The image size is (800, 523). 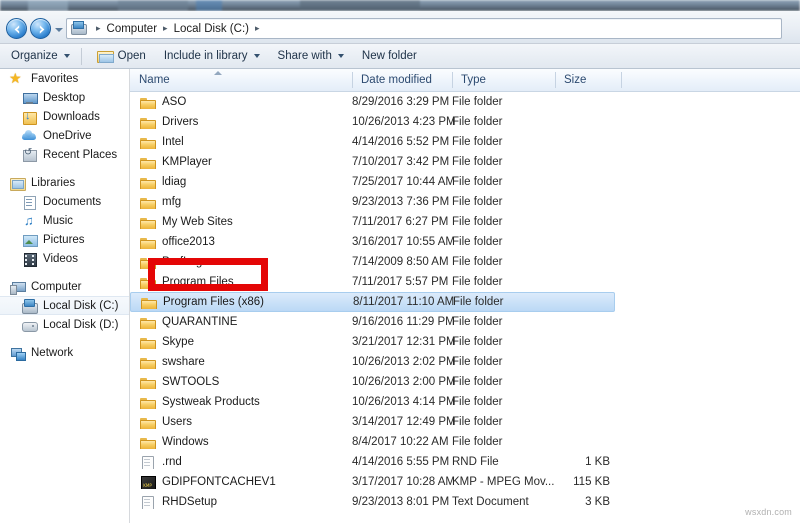 What do you see at coordinates (245, 462) in the screenshot?
I see `file-name-cell: .rnd` at bounding box center [245, 462].